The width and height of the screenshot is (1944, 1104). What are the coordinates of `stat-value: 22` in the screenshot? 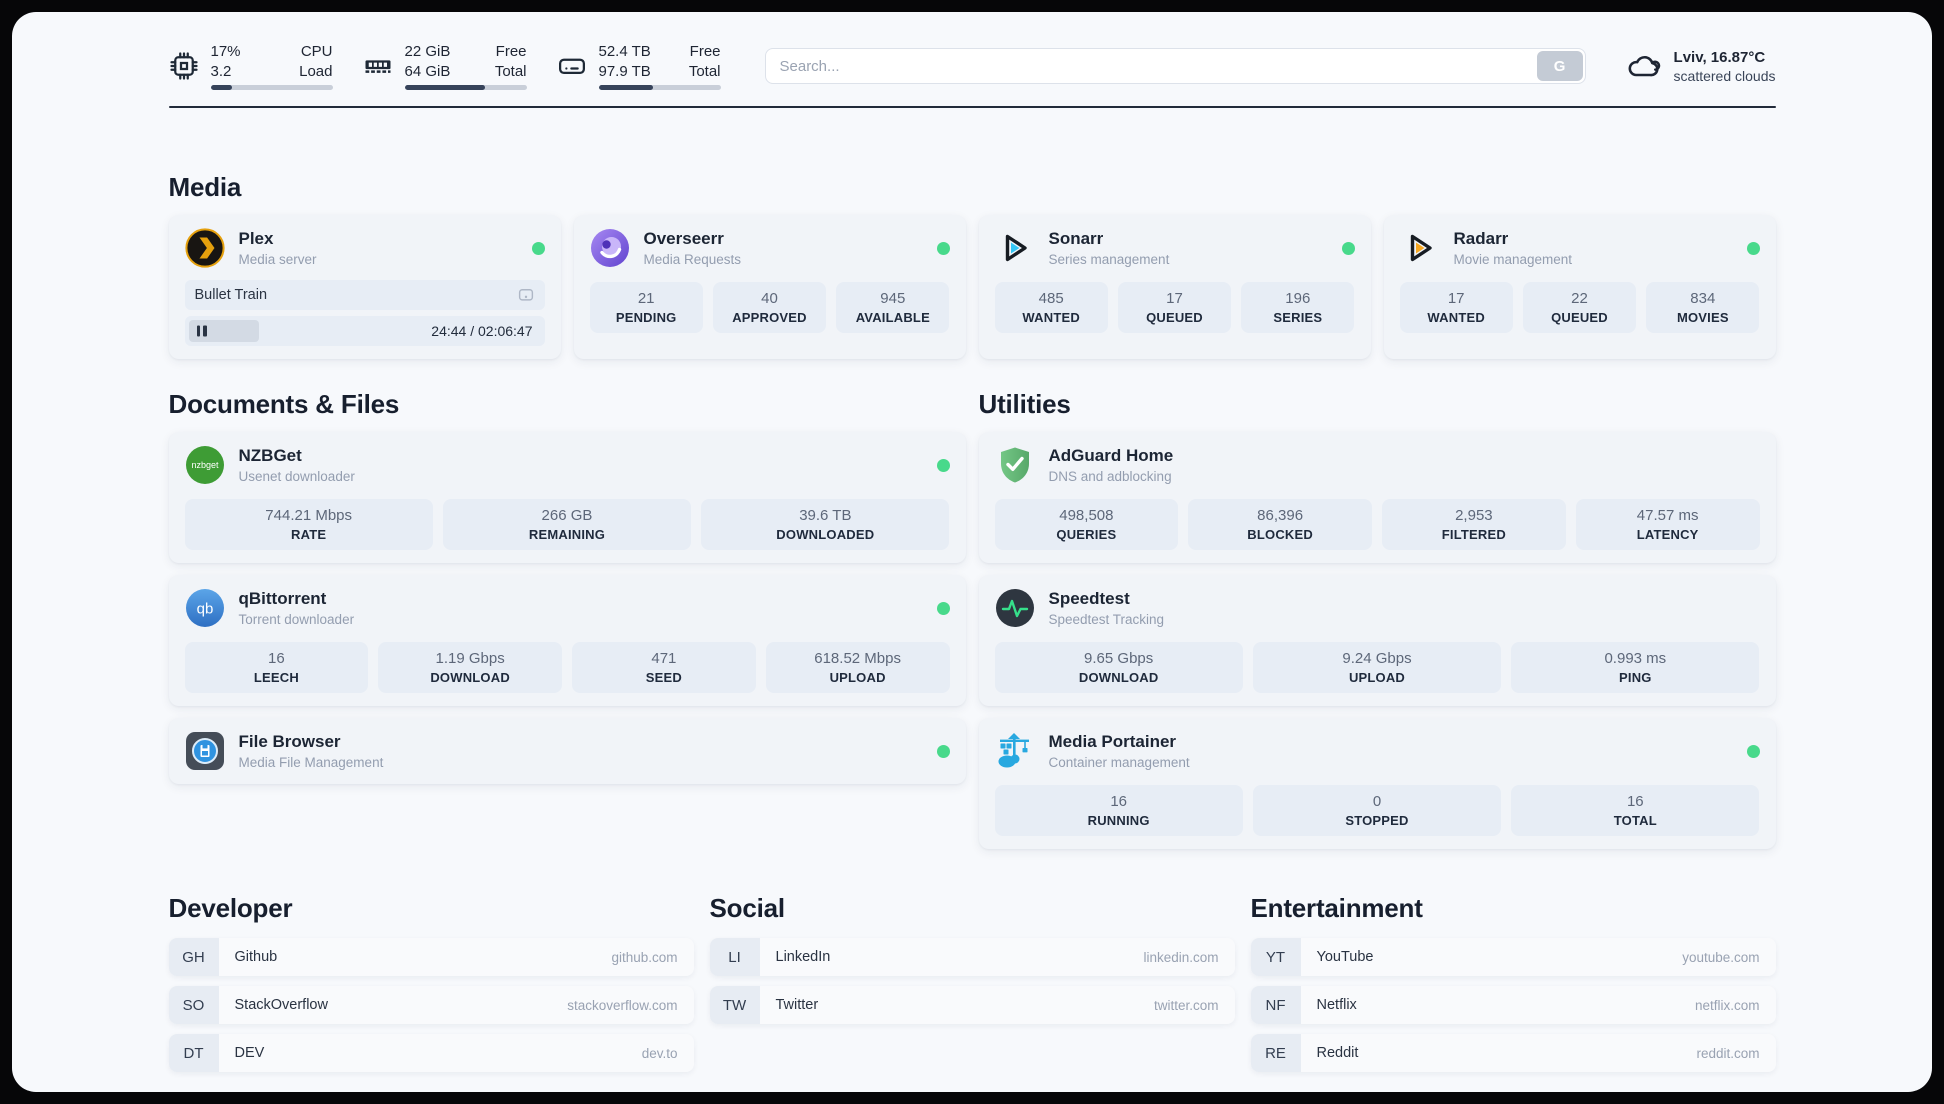 It's located at (1579, 298).